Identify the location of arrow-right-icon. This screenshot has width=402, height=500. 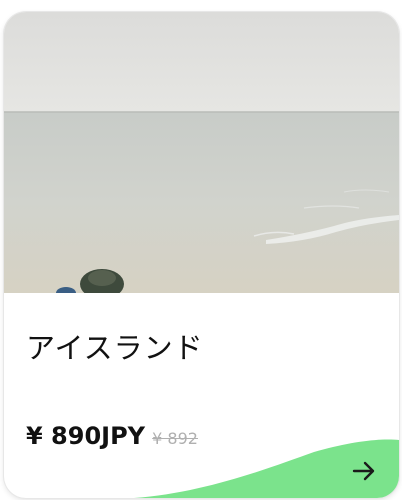
(364, 471).